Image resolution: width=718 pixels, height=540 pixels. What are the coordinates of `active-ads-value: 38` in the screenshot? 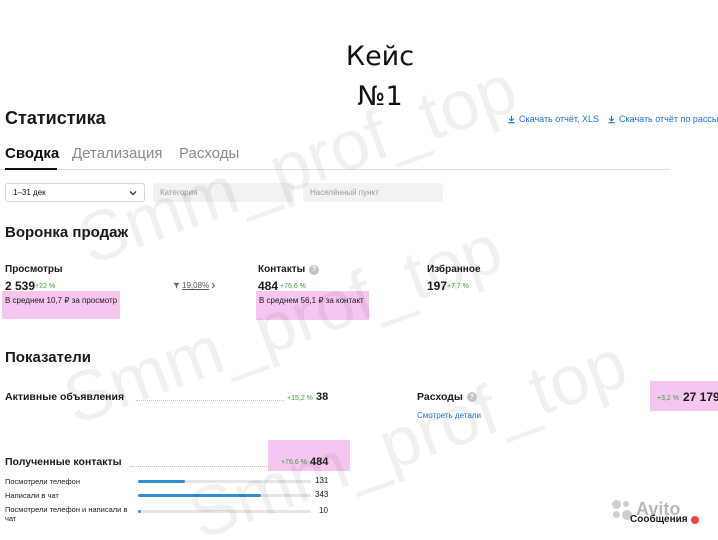 It's located at (322, 397).